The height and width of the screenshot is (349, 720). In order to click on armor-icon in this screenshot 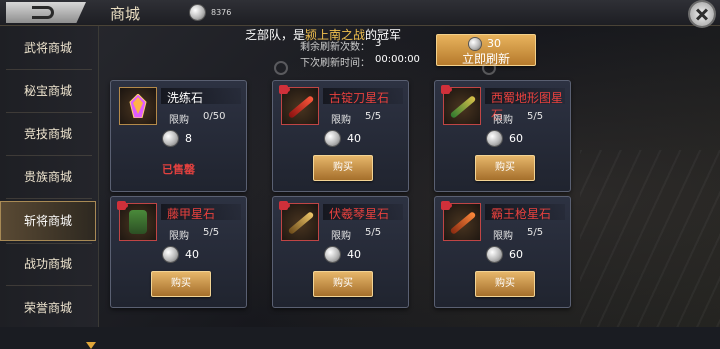, I will do `click(138, 222)`.